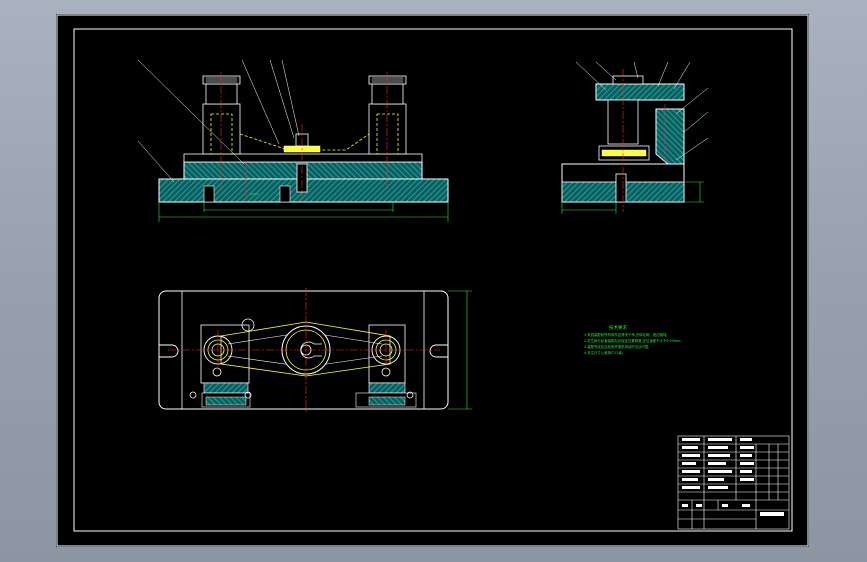 The width and height of the screenshot is (867, 562). Describe the element at coordinates (293, 140) in the screenshot. I see `front-view` at that location.